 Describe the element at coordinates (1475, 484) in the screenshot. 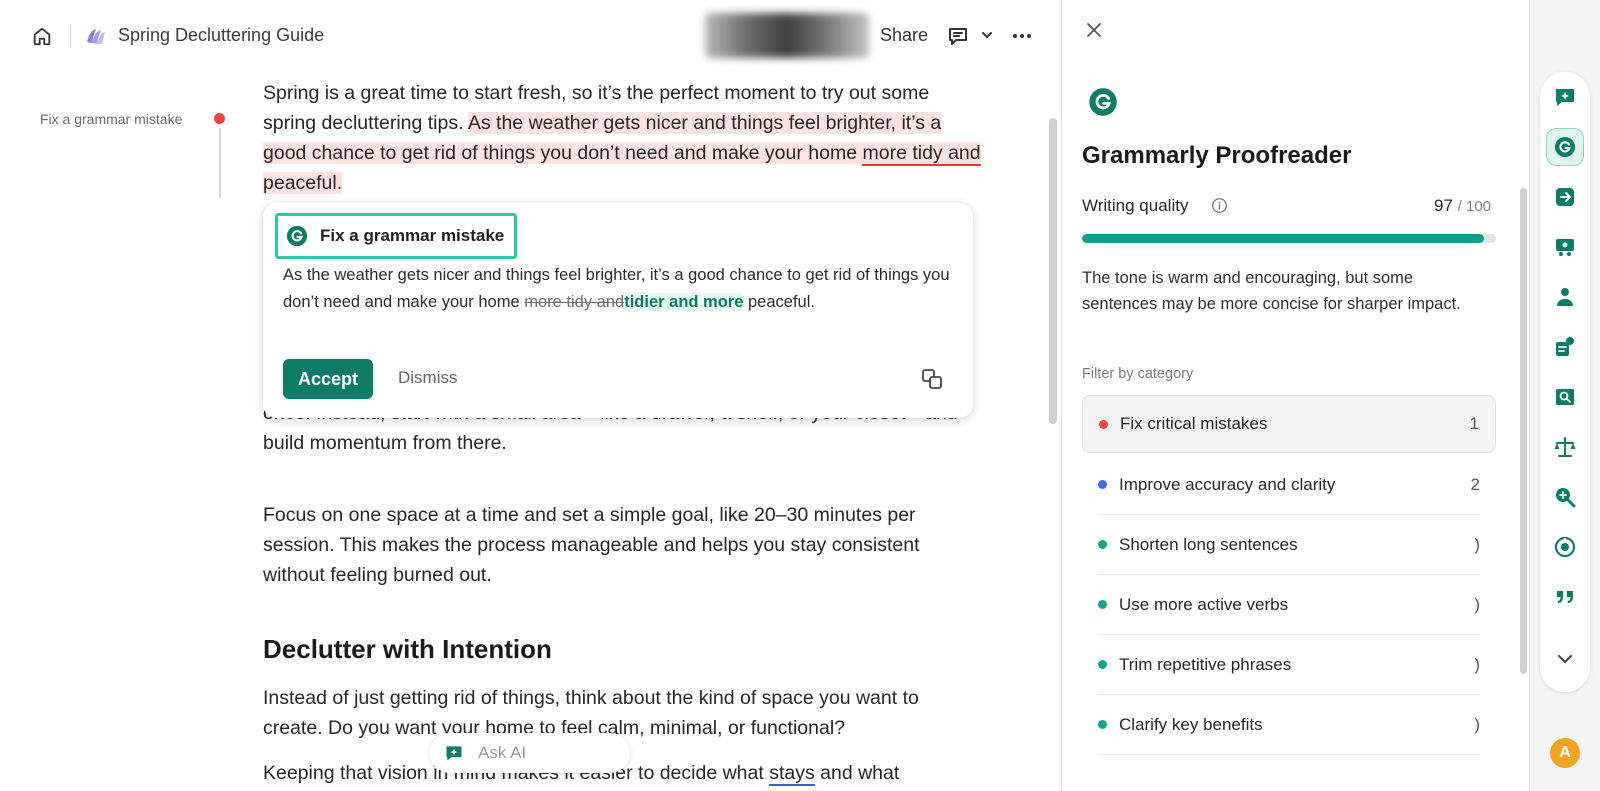

I see `category-count: 2` at that location.